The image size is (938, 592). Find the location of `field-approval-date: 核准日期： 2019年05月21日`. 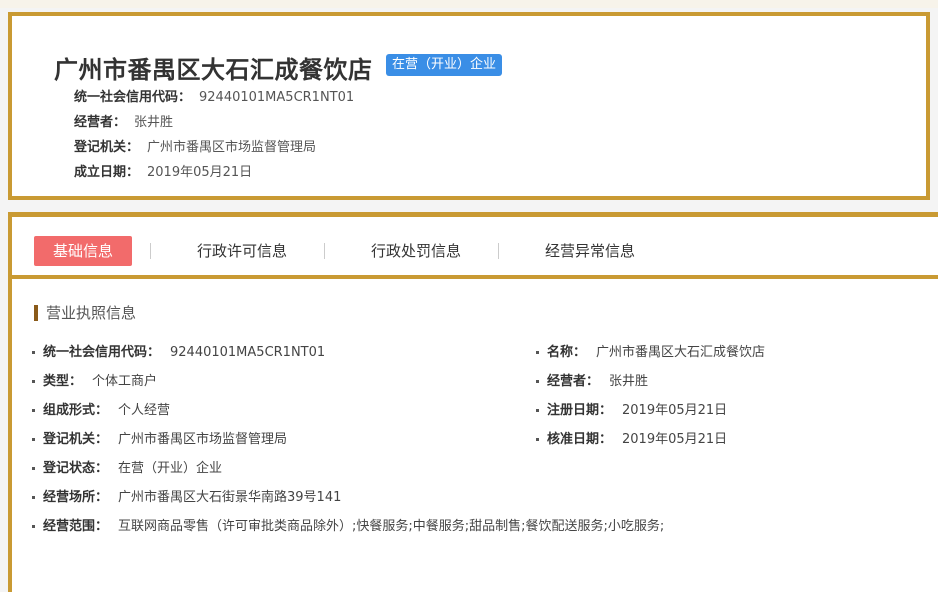

field-approval-date: 核准日期： 2019年05月21日 is located at coordinates (631, 437).